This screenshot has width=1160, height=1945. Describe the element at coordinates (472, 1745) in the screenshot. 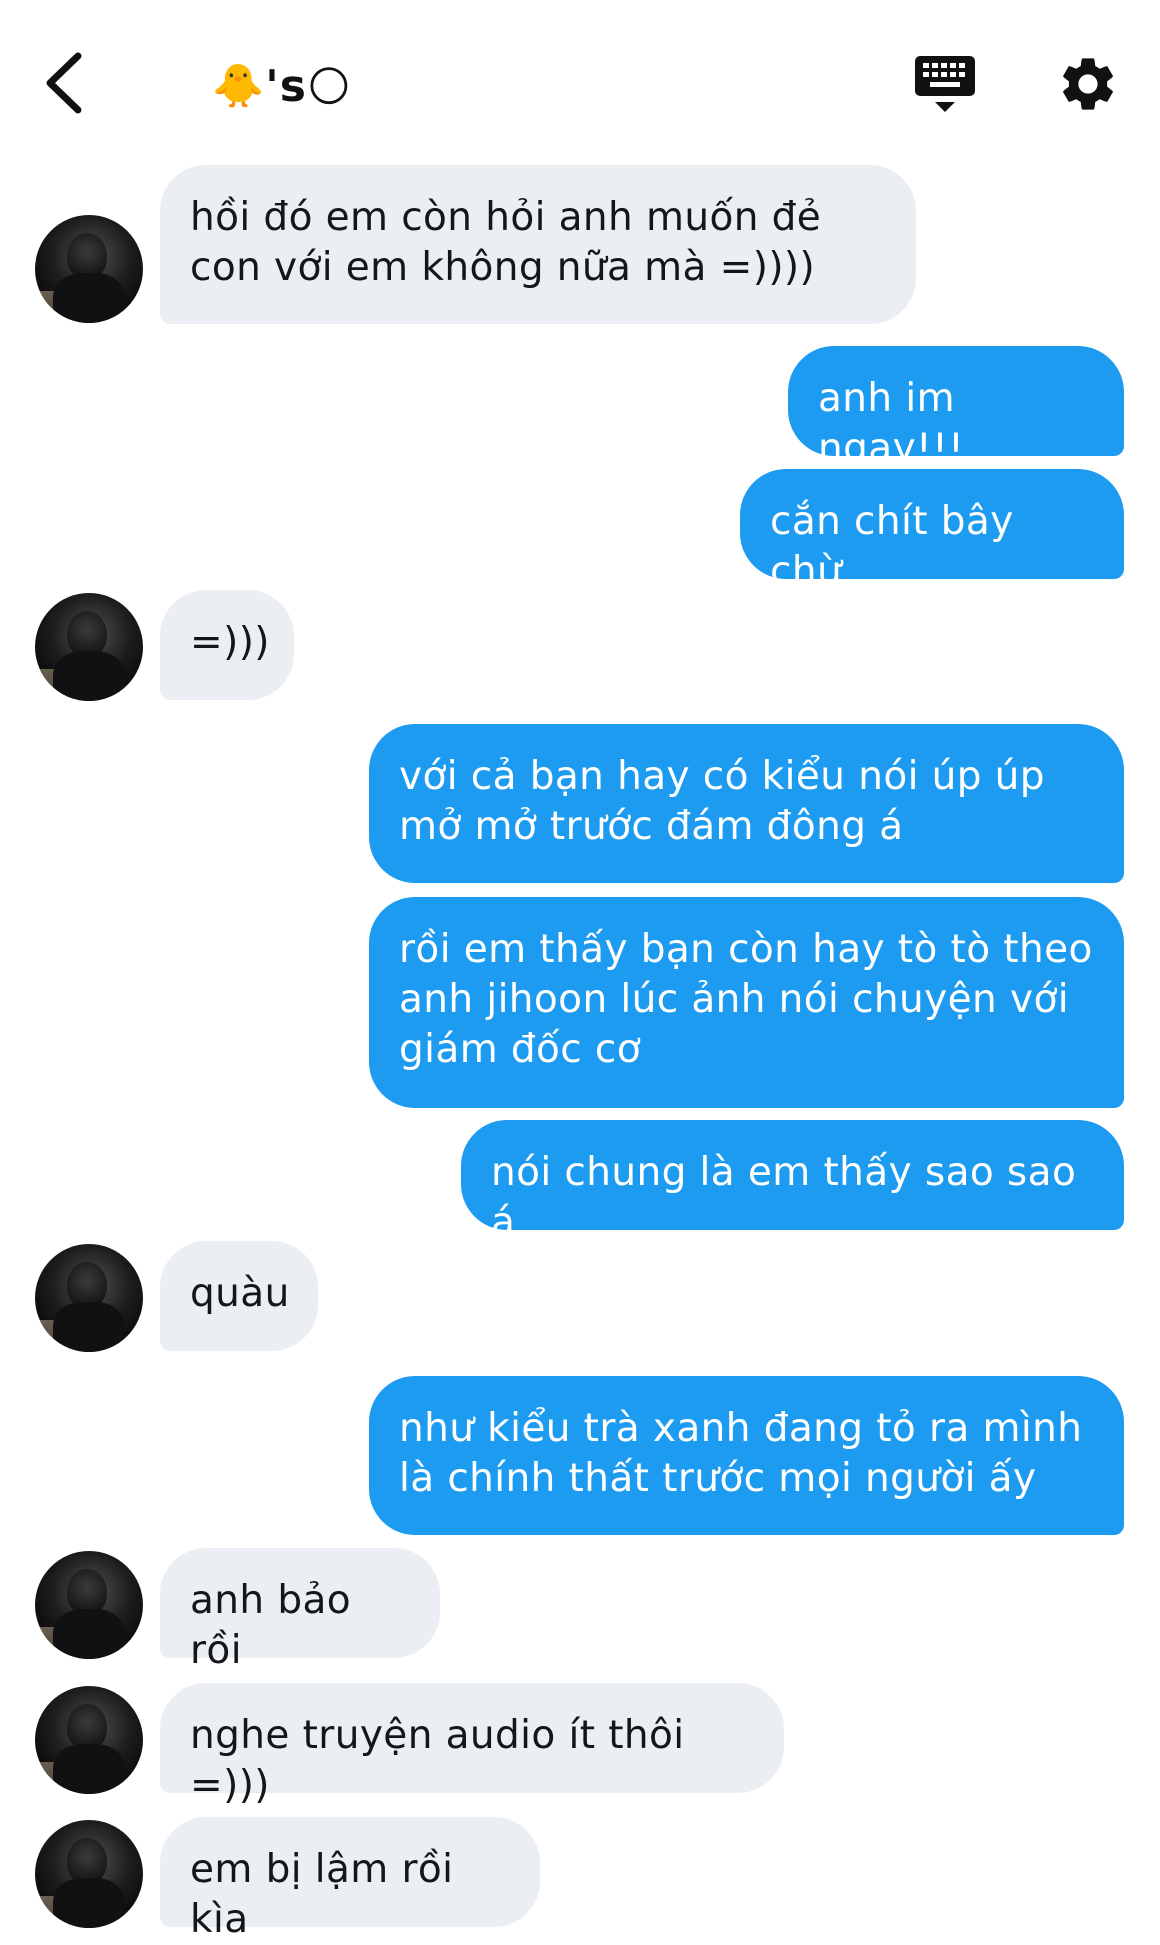

I see `message-bubble: nghe truyện audio ít thôi =)))` at that location.